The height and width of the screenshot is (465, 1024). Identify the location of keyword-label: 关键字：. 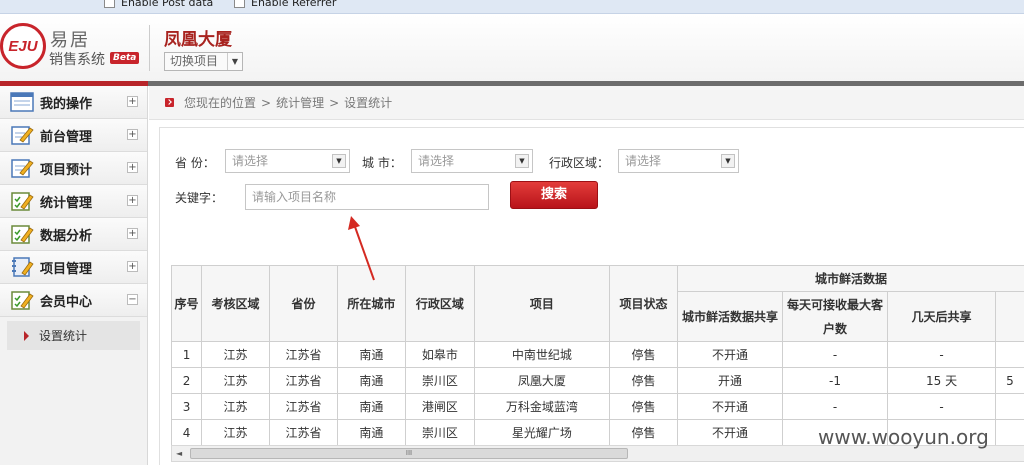
(199, 198).